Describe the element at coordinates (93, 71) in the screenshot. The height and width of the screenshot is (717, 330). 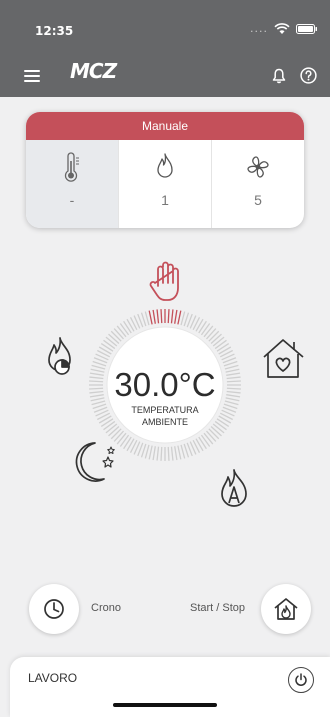
I see `mcz-logo: MCZ` at that location.